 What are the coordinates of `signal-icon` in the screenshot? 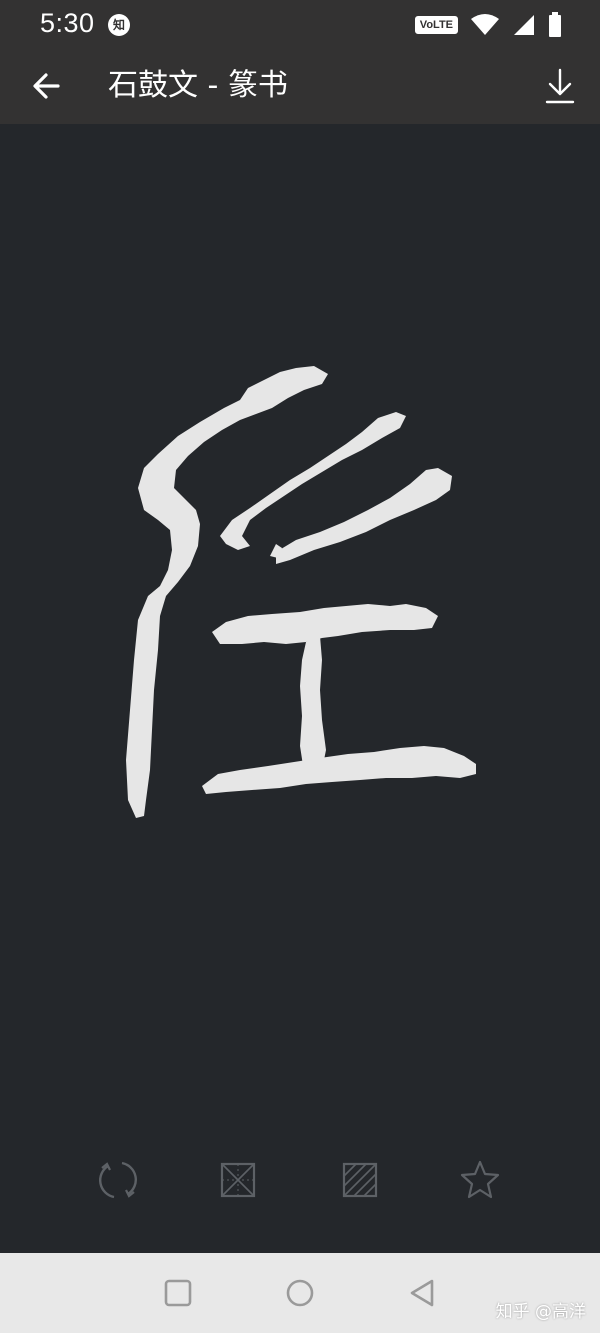 It's located at (524, 25).